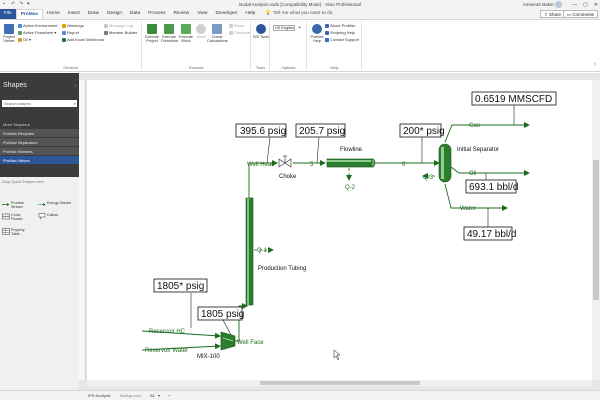 The width and height of the screenshot is (600, 400). Describe the element at coordinates (75, 103) in the screenshot. I see `search-icon: ⌕` at that location.